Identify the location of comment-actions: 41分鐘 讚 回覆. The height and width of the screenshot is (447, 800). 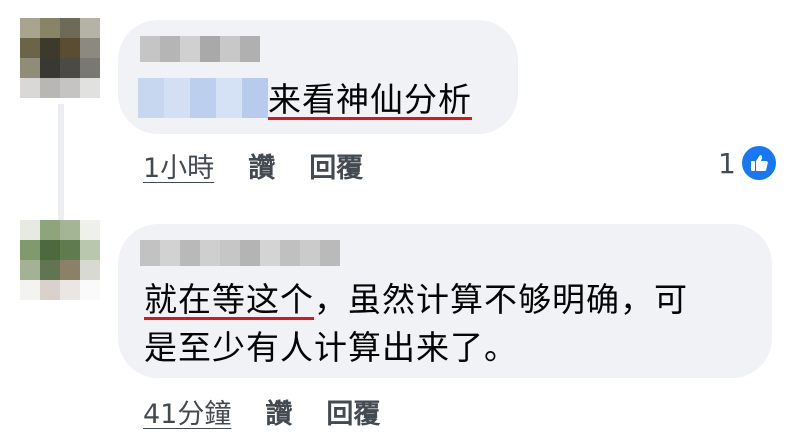
(261, 411).